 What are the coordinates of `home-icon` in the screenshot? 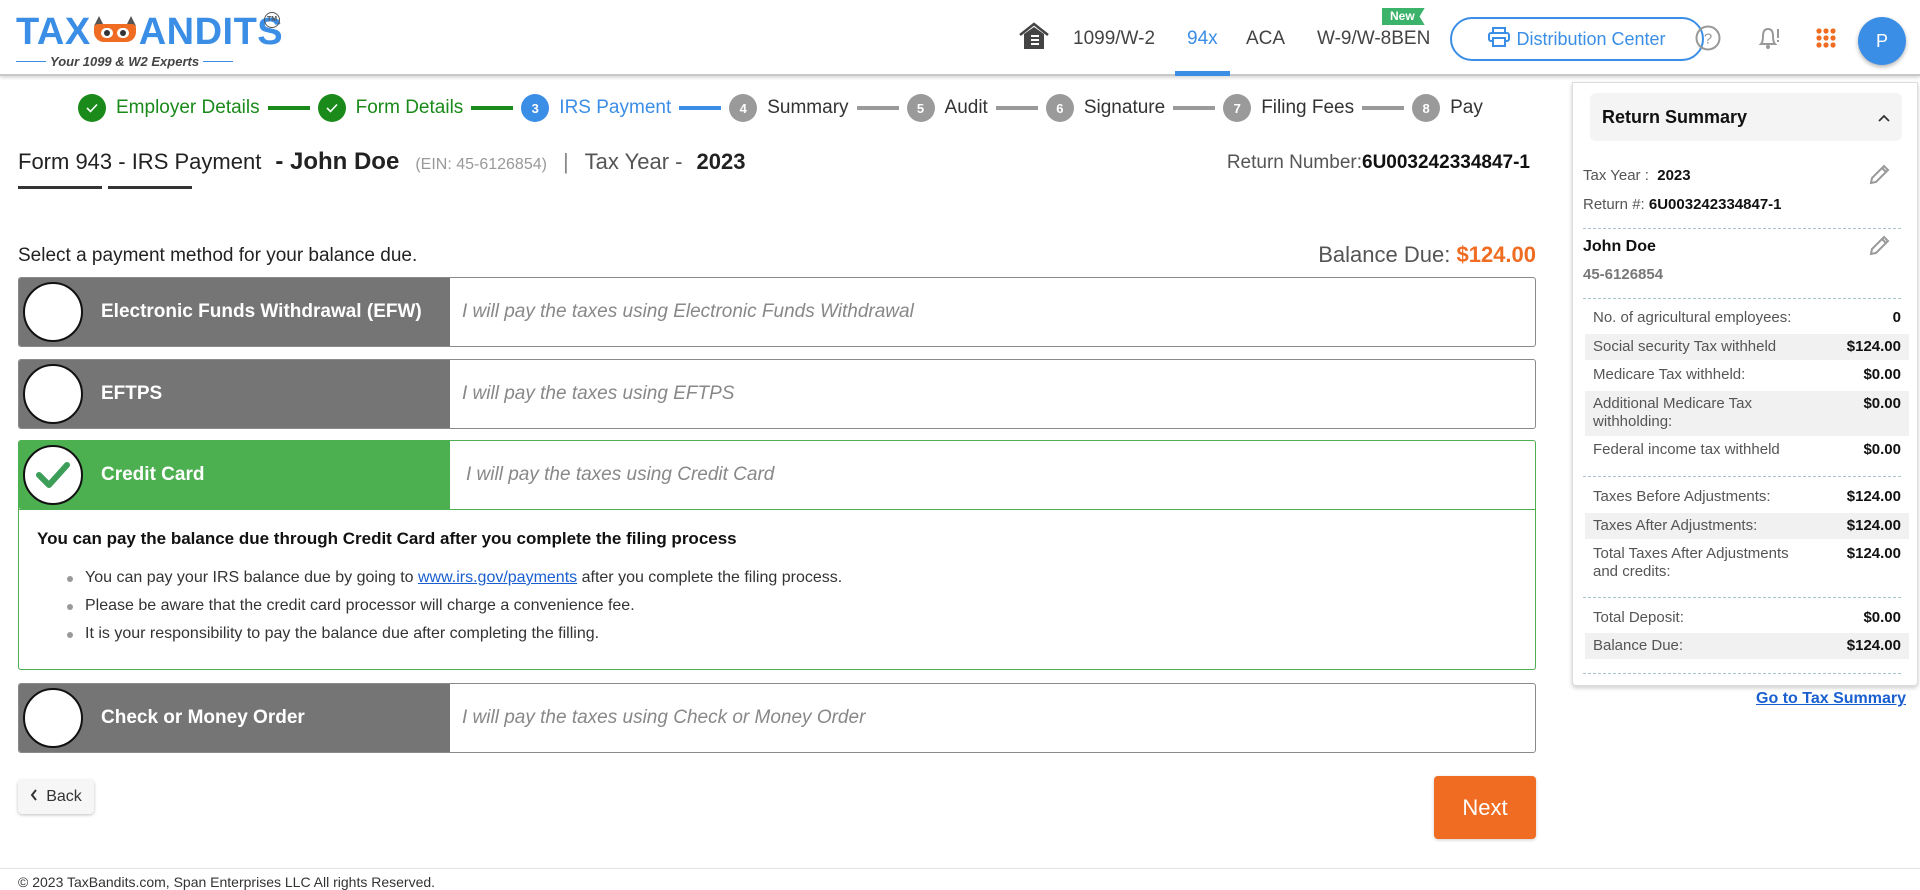 It's located at (1034, 36).